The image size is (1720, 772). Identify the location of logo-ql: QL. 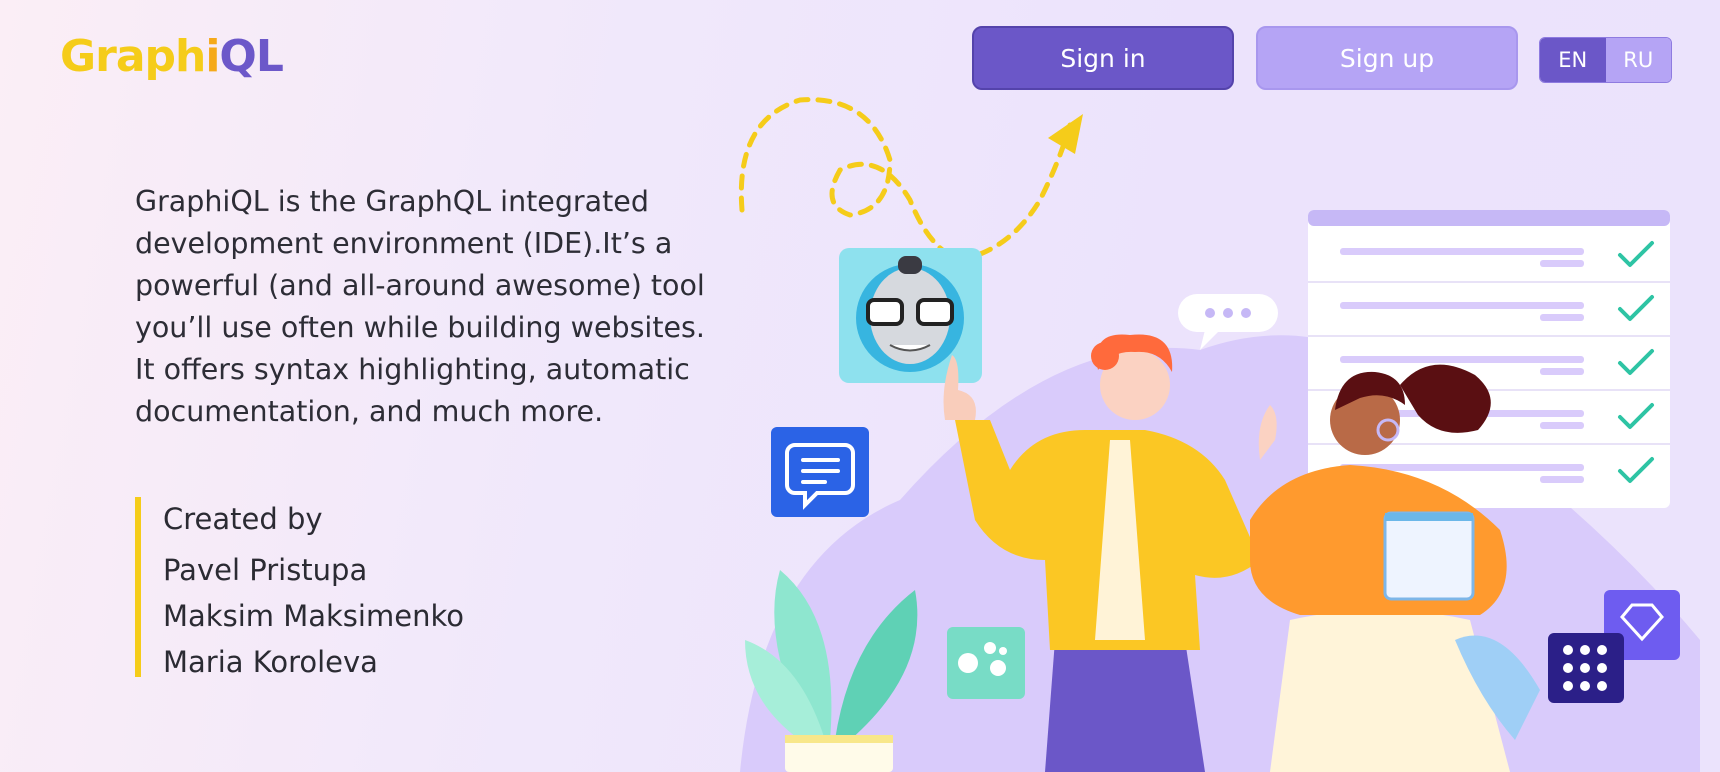
(251, 56).